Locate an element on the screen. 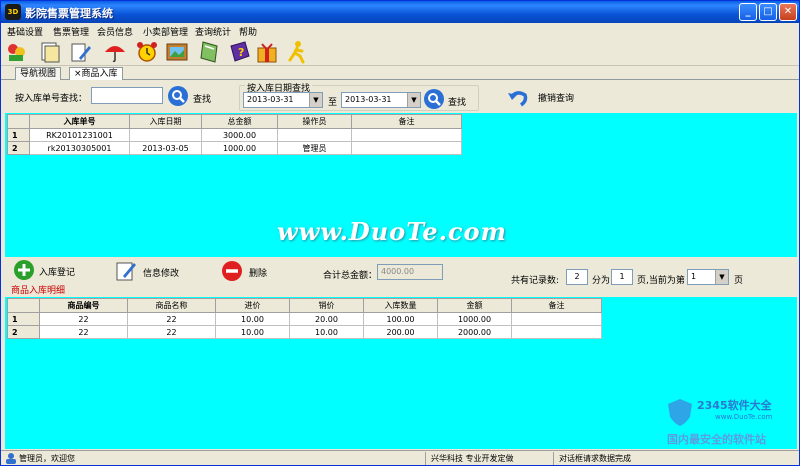  cell-inbound-no: rk20130305001 is located at coordinates (79, 148).